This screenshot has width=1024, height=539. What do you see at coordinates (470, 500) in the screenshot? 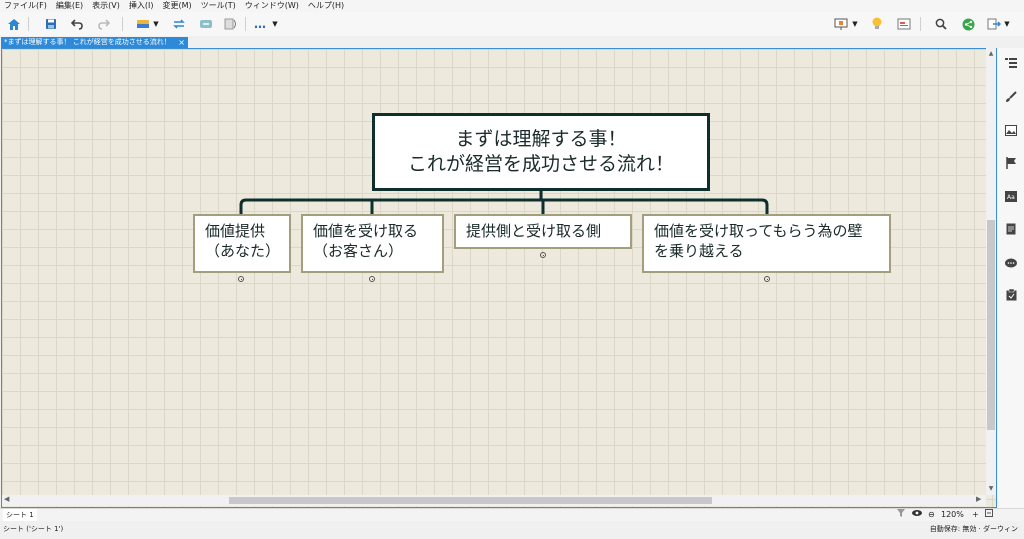
I see `horizontal-scroll-thumb` at bounding box center [470, 500].